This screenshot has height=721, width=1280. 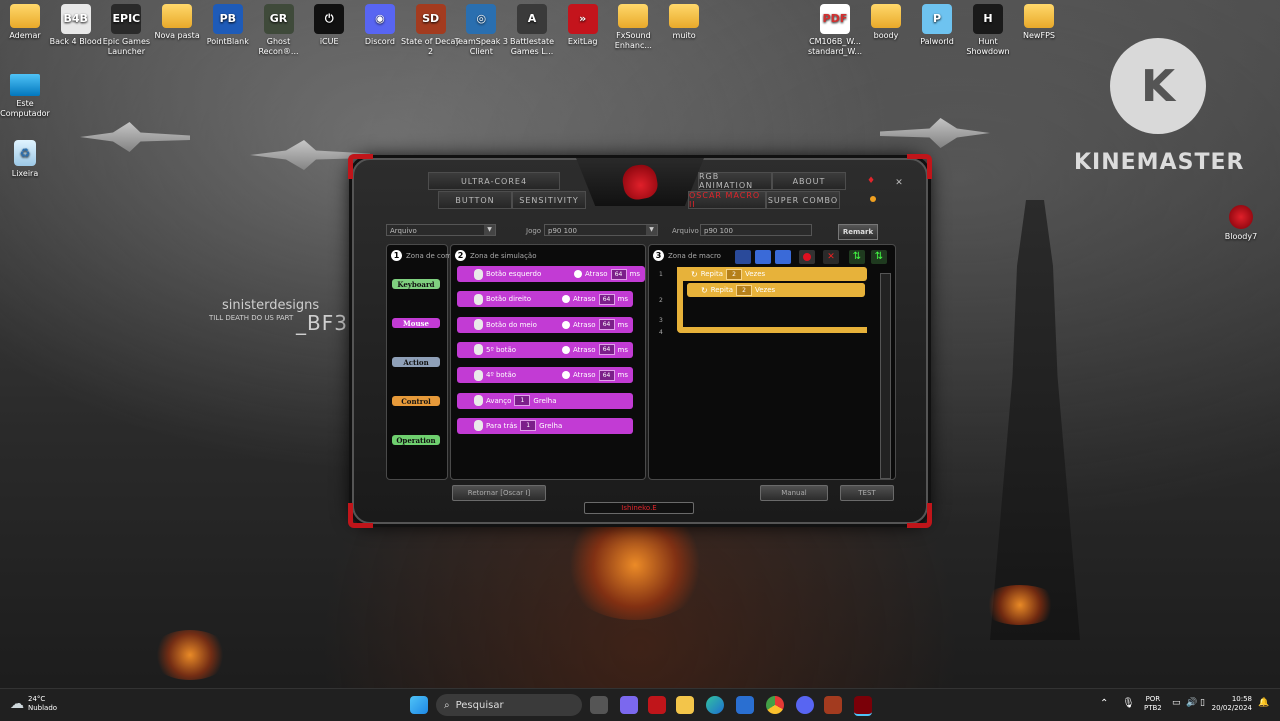 I want to click on file-select: Arquivo ▼, so click(x=441, y=230).